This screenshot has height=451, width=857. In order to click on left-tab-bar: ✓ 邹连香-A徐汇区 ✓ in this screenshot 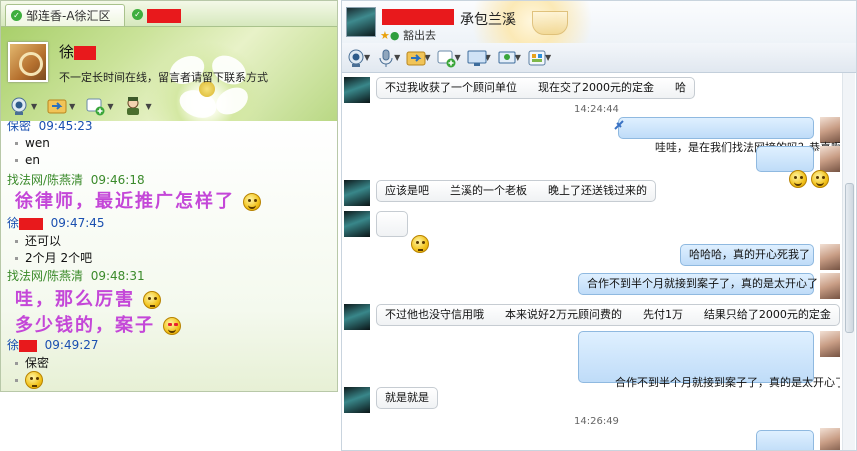, I will do `click(169, 14)`.